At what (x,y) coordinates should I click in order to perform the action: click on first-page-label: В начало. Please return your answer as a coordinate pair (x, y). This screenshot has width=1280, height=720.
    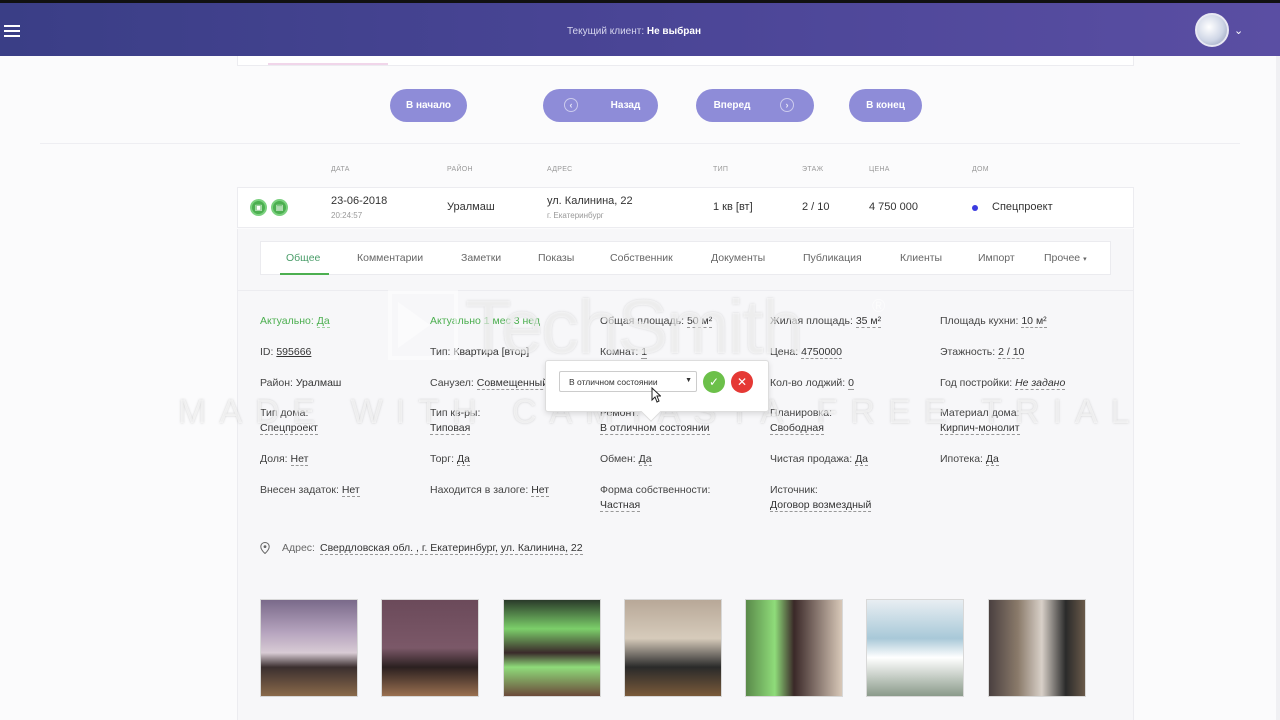
    Looking at the image, I should click on (428, 105).